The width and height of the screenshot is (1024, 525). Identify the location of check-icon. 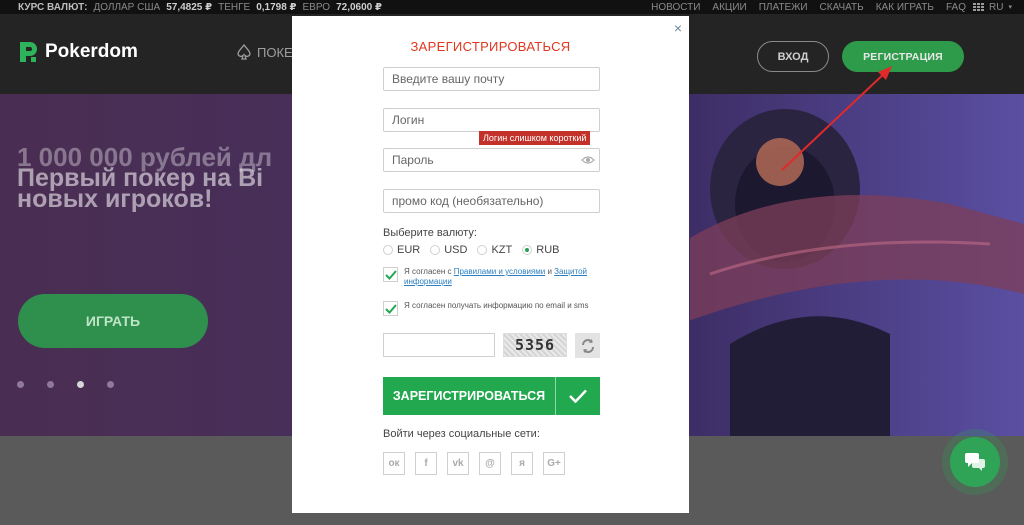
(578, 396).